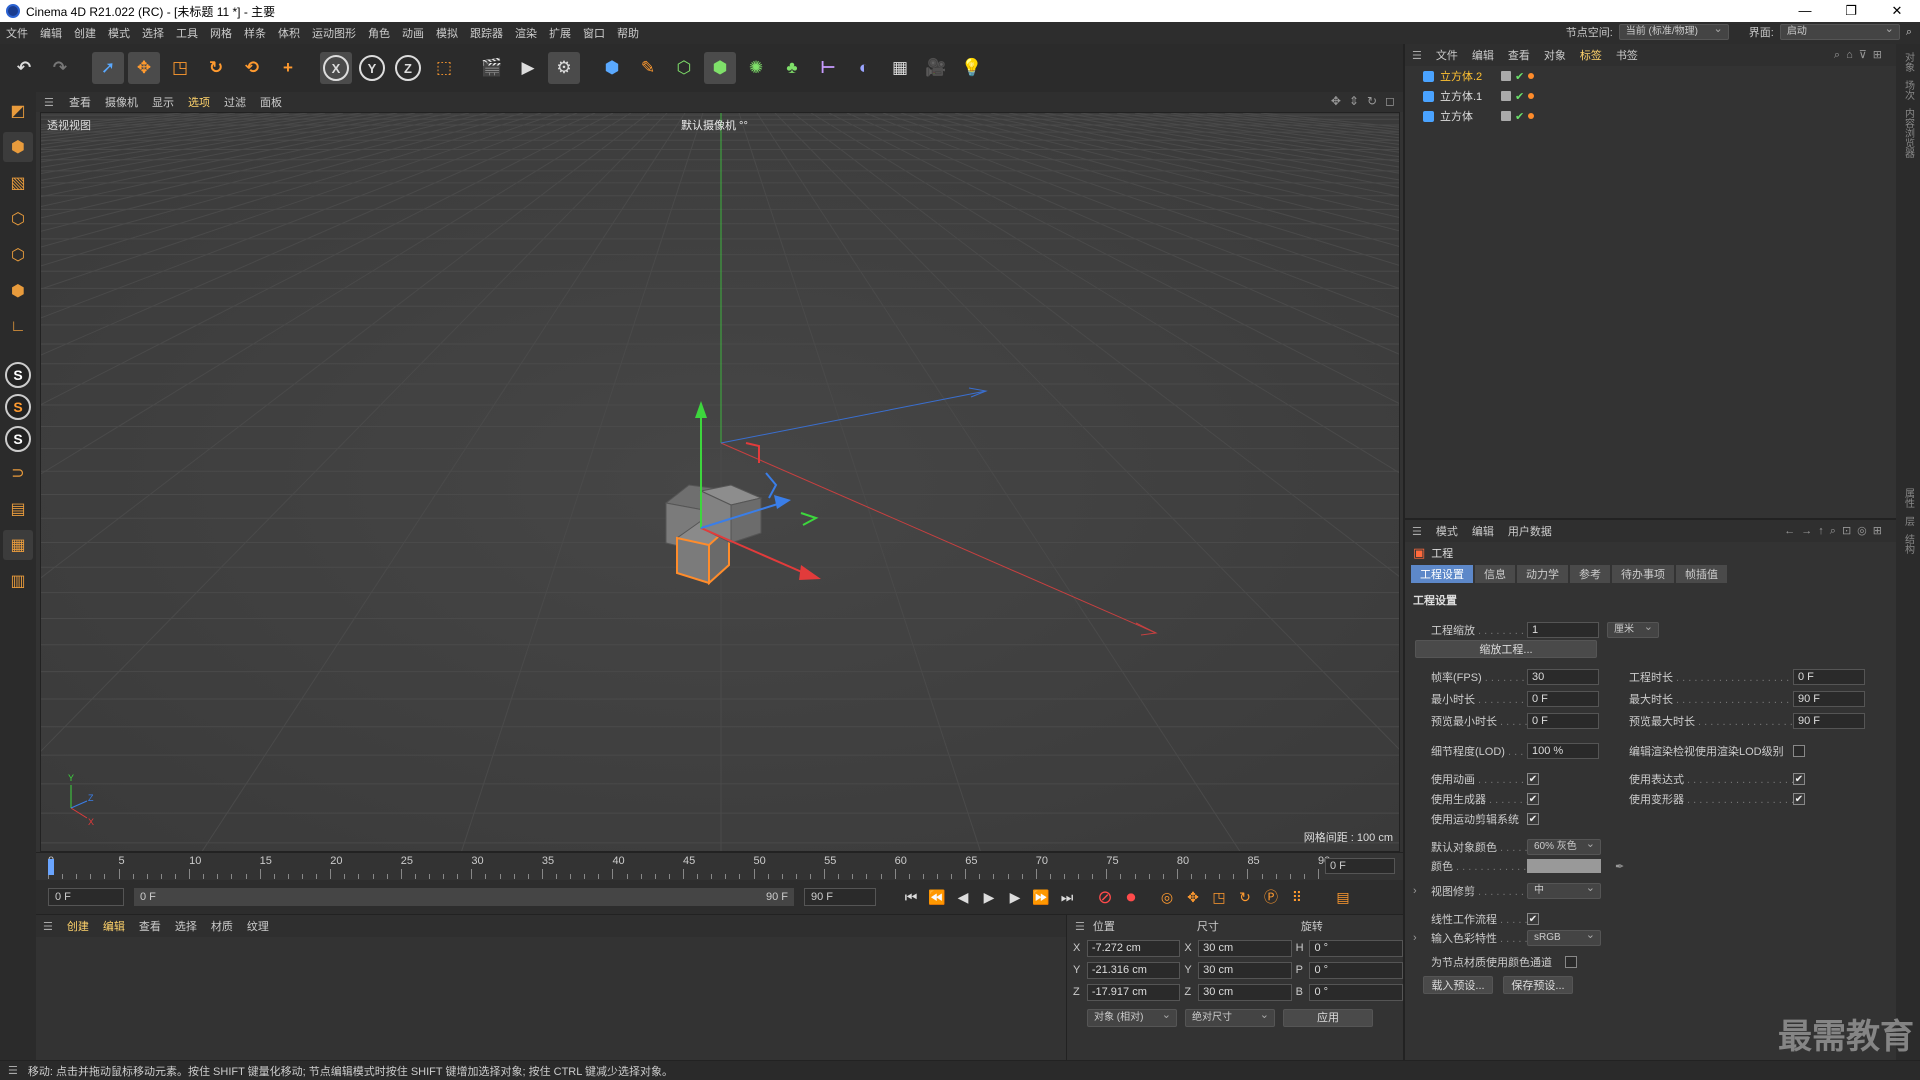 The height and width of the screenshot is (1080, 1920). What do you see at coordinates (1650, 116) in the screenshot?
I see `object-row: 立方体 ✔` at bounding box center [1650, 116].